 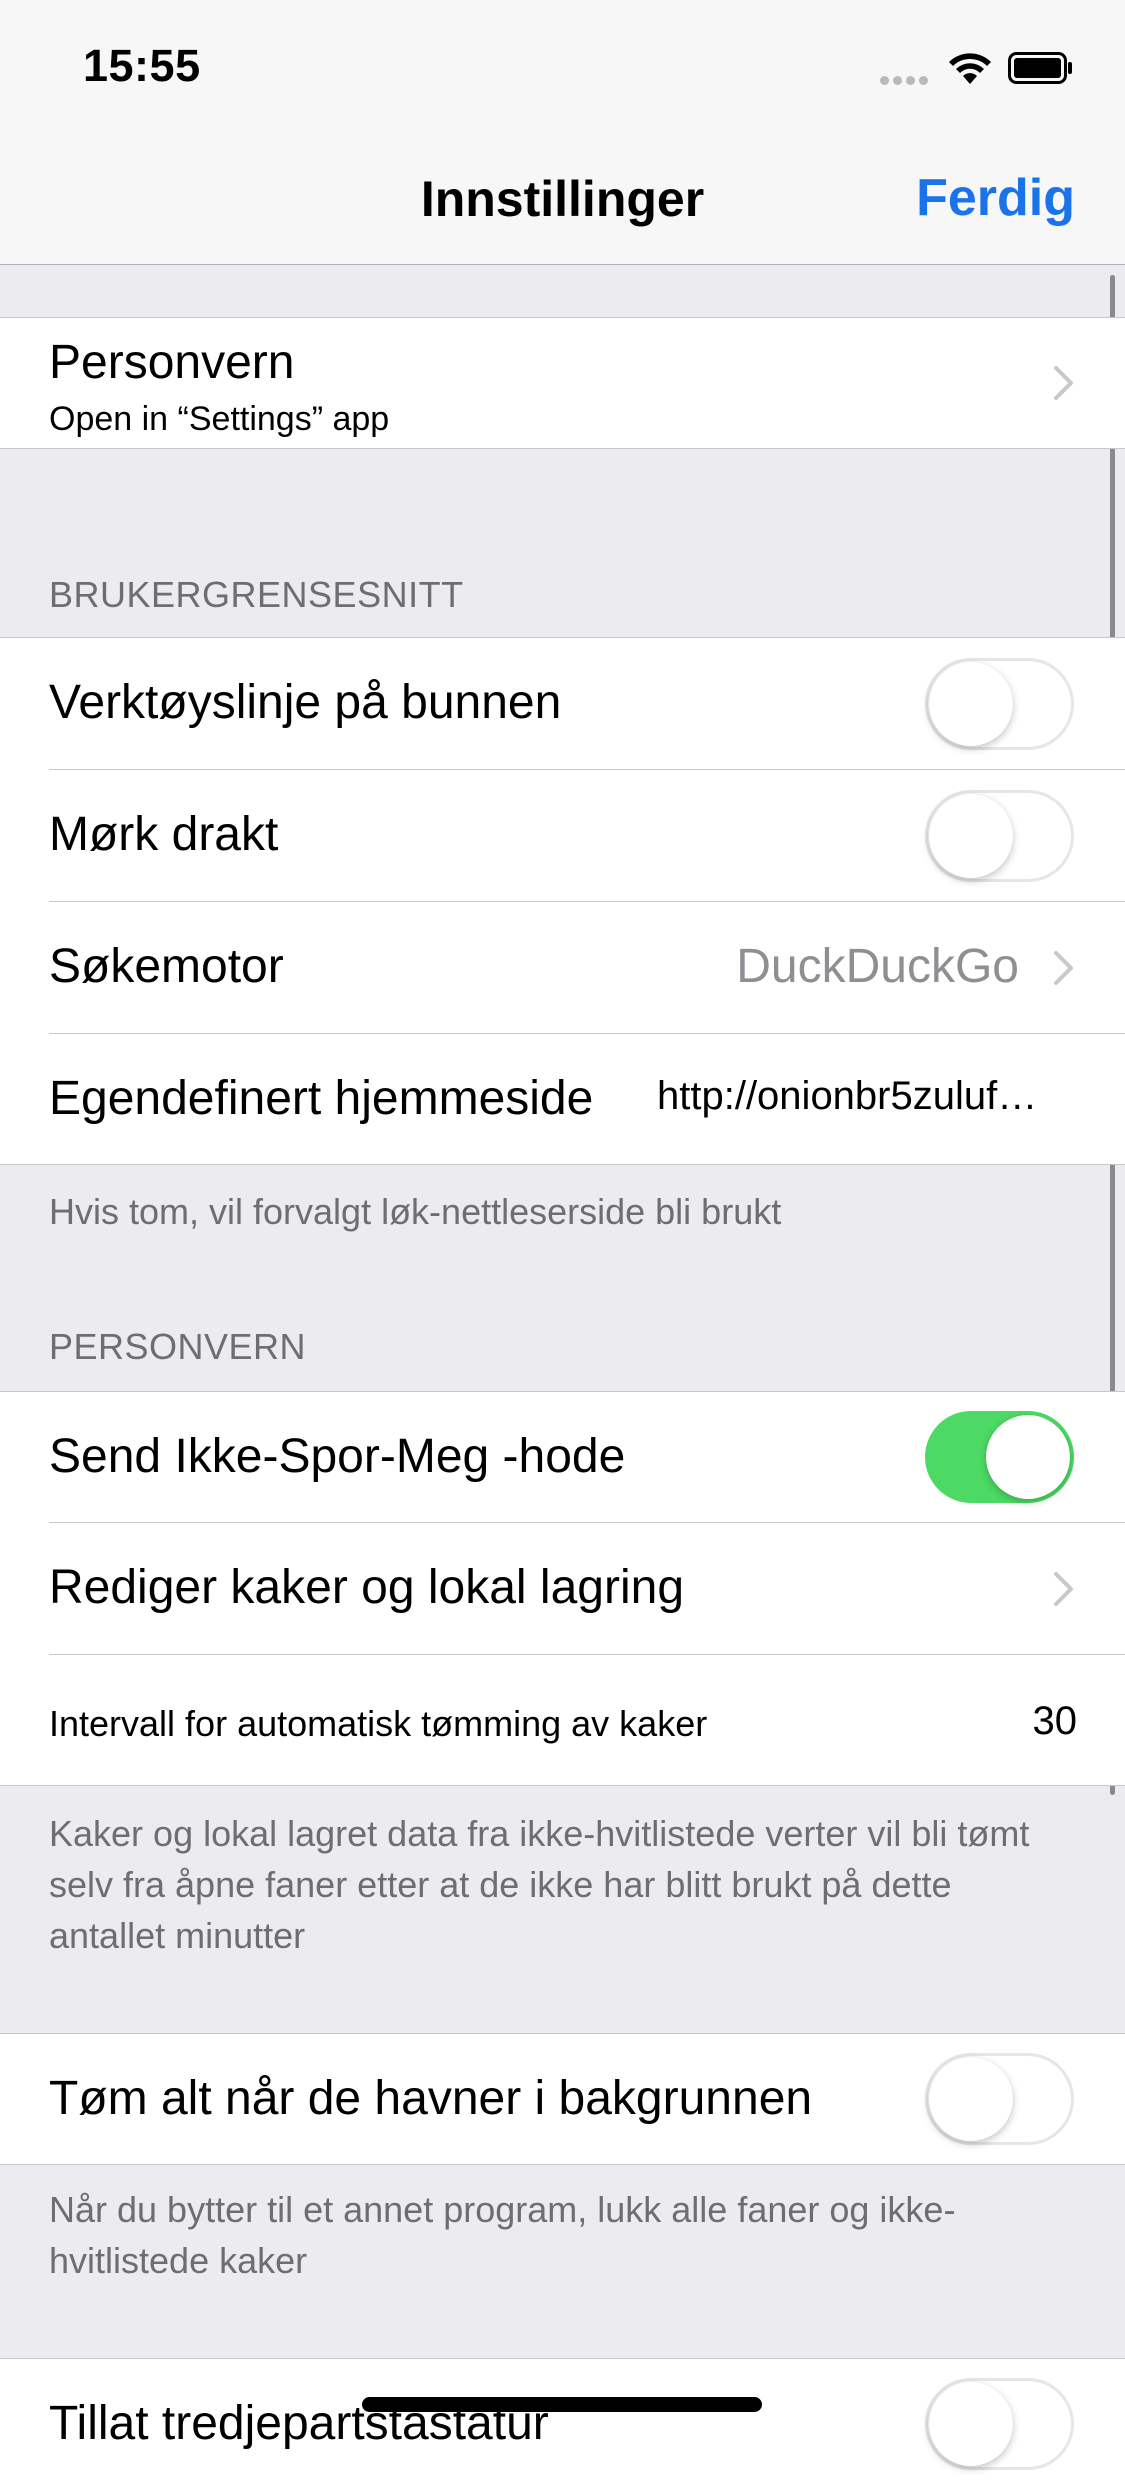 I want to click on dark-theme-label: Mørk drakt, so click(x=164, y=834).